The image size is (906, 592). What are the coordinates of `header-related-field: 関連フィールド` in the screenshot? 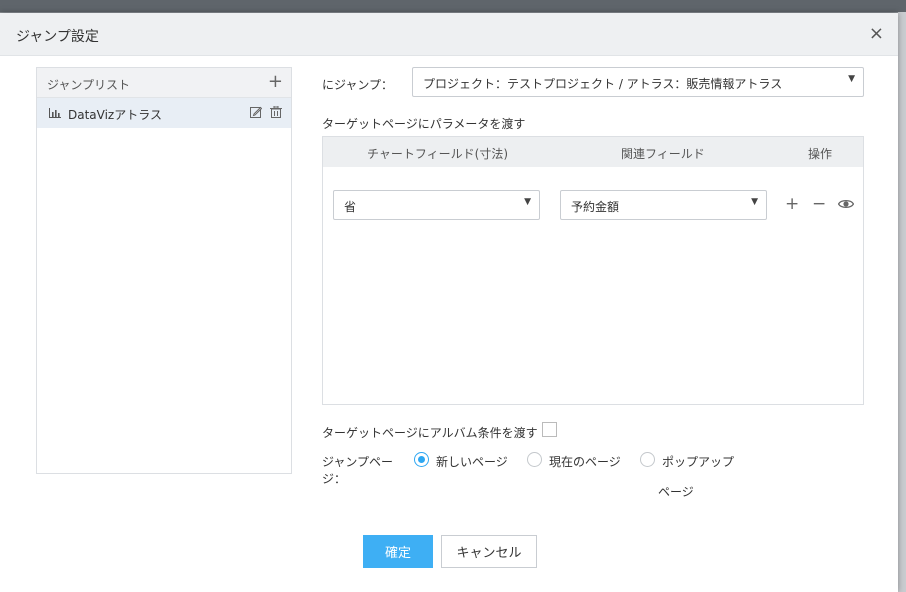 It's located at (663, 154).